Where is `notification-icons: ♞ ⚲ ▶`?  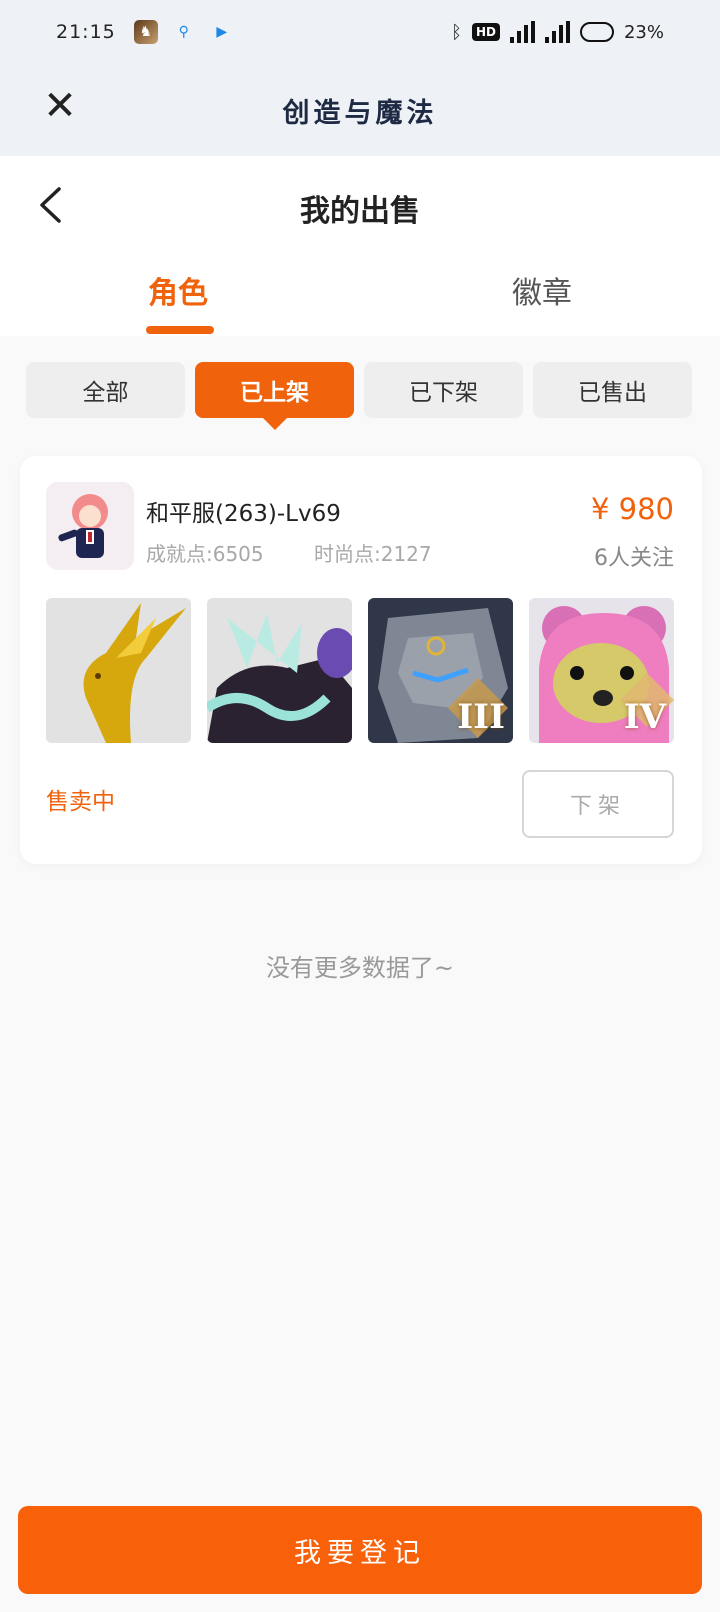 notification-icons: ♞ ⚲ ▶ is located at coordinates (183, 32).